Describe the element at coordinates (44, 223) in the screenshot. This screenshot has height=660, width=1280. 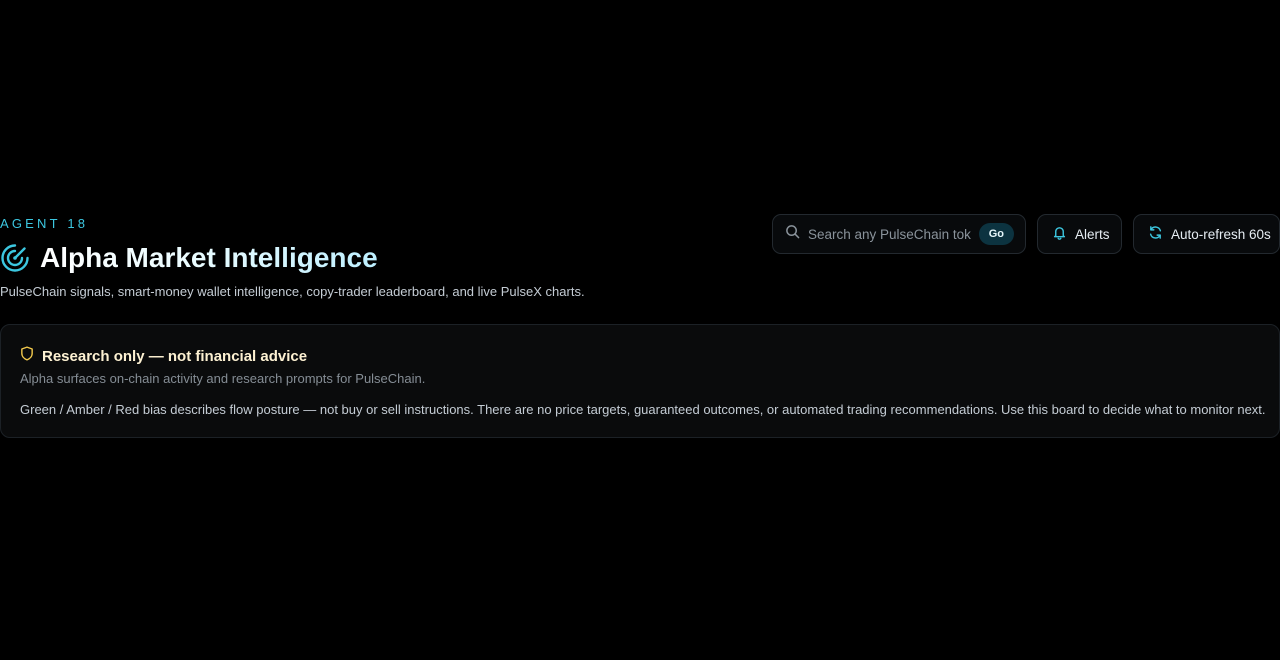
I see `agent-eyebrow: AGENT 18` at that location.